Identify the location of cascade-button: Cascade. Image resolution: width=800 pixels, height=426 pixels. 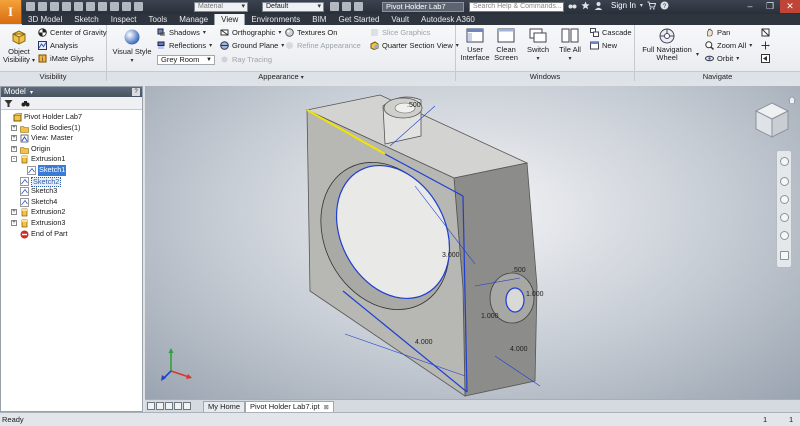
(611, 32).